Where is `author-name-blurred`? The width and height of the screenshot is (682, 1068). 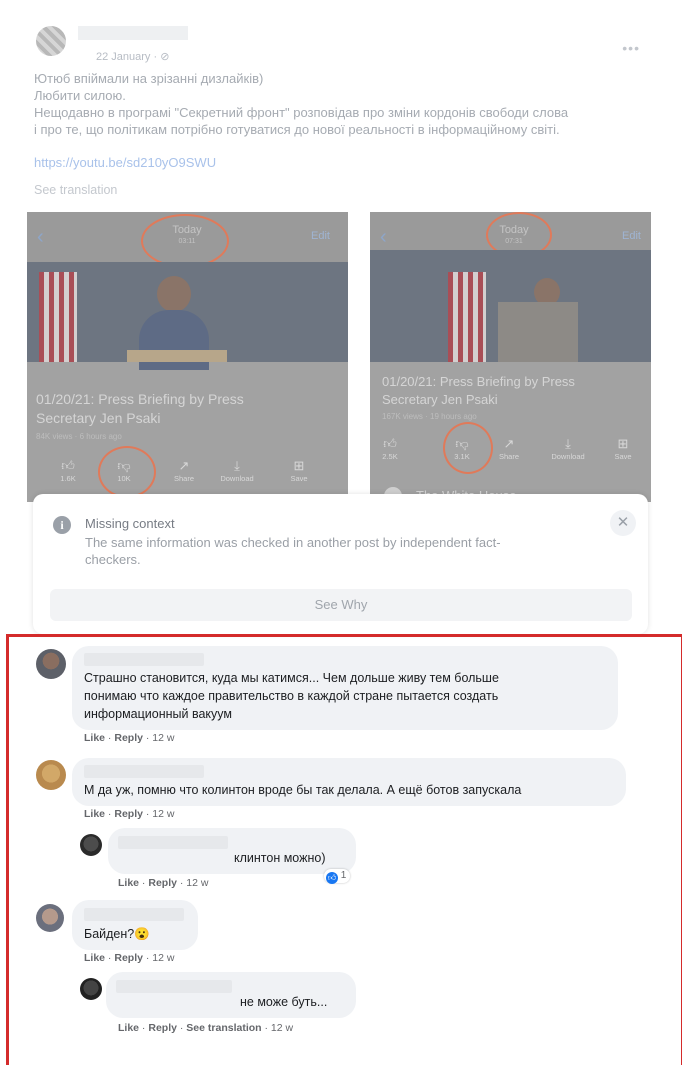
author-name-blurred is located at coordinates (133, 33).